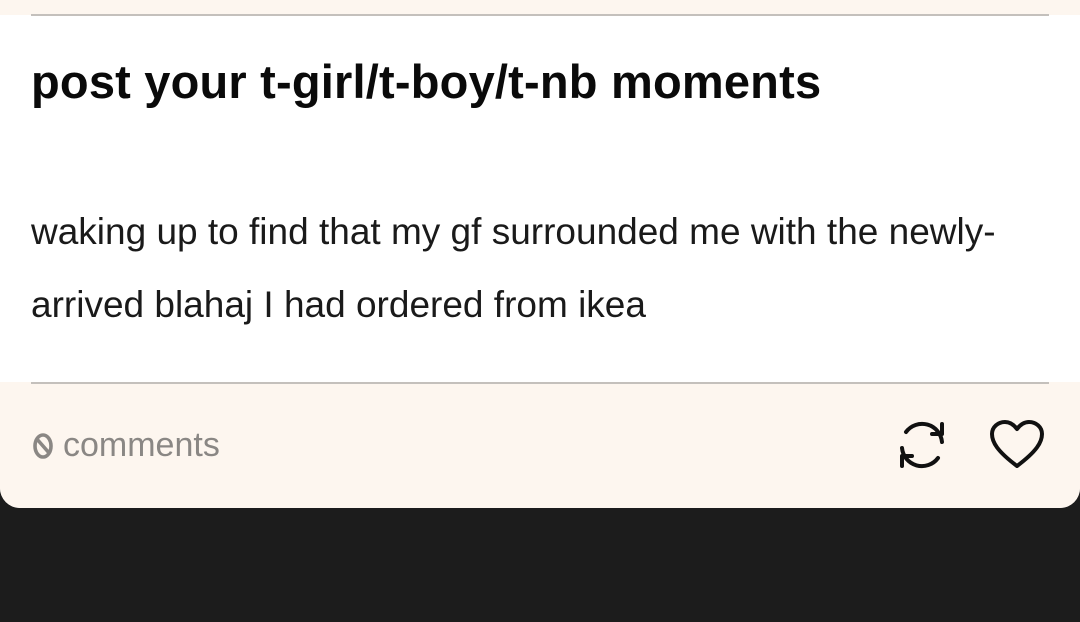 The image size is (1080, 622). I want to click on comments-link: comments, so click(125, 445).